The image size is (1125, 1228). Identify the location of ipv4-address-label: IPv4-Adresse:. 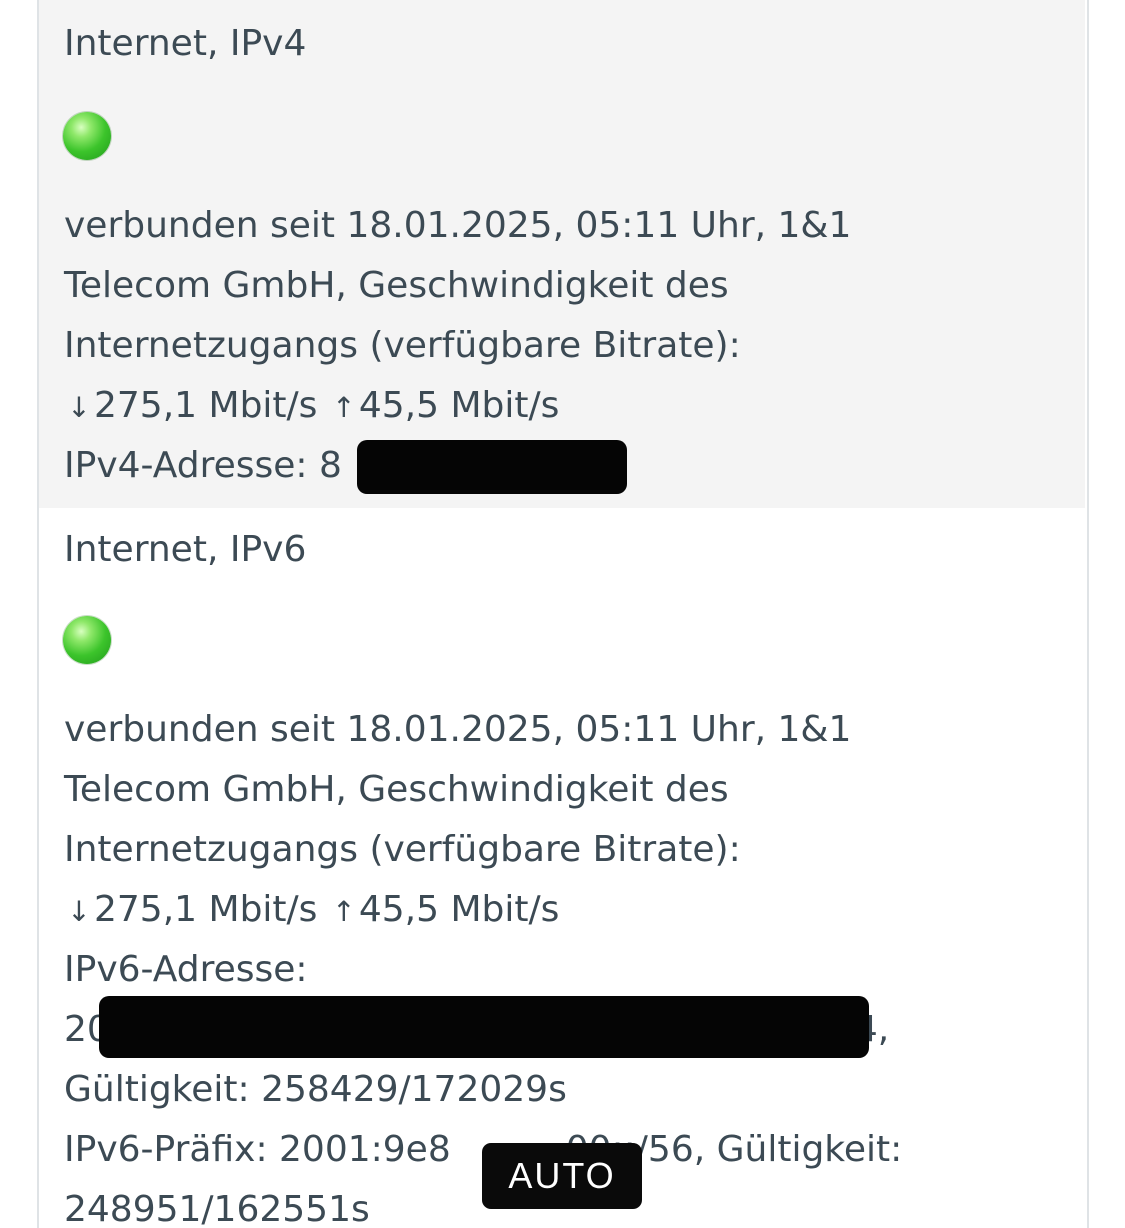
(186, 465).